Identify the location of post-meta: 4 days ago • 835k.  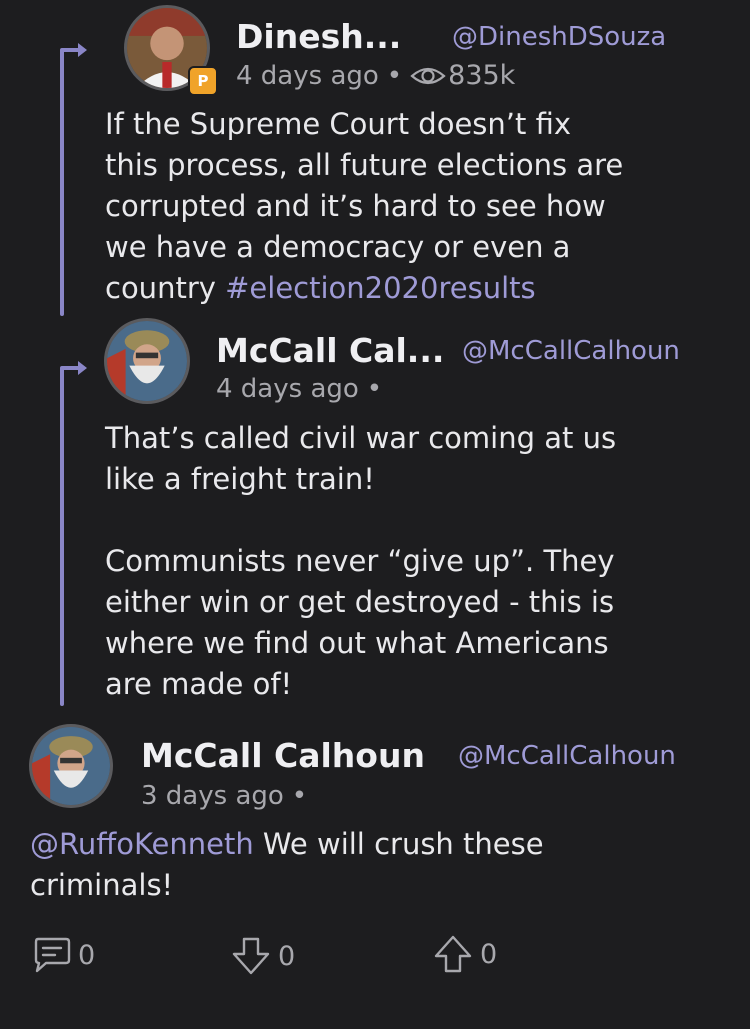
(375, 75).